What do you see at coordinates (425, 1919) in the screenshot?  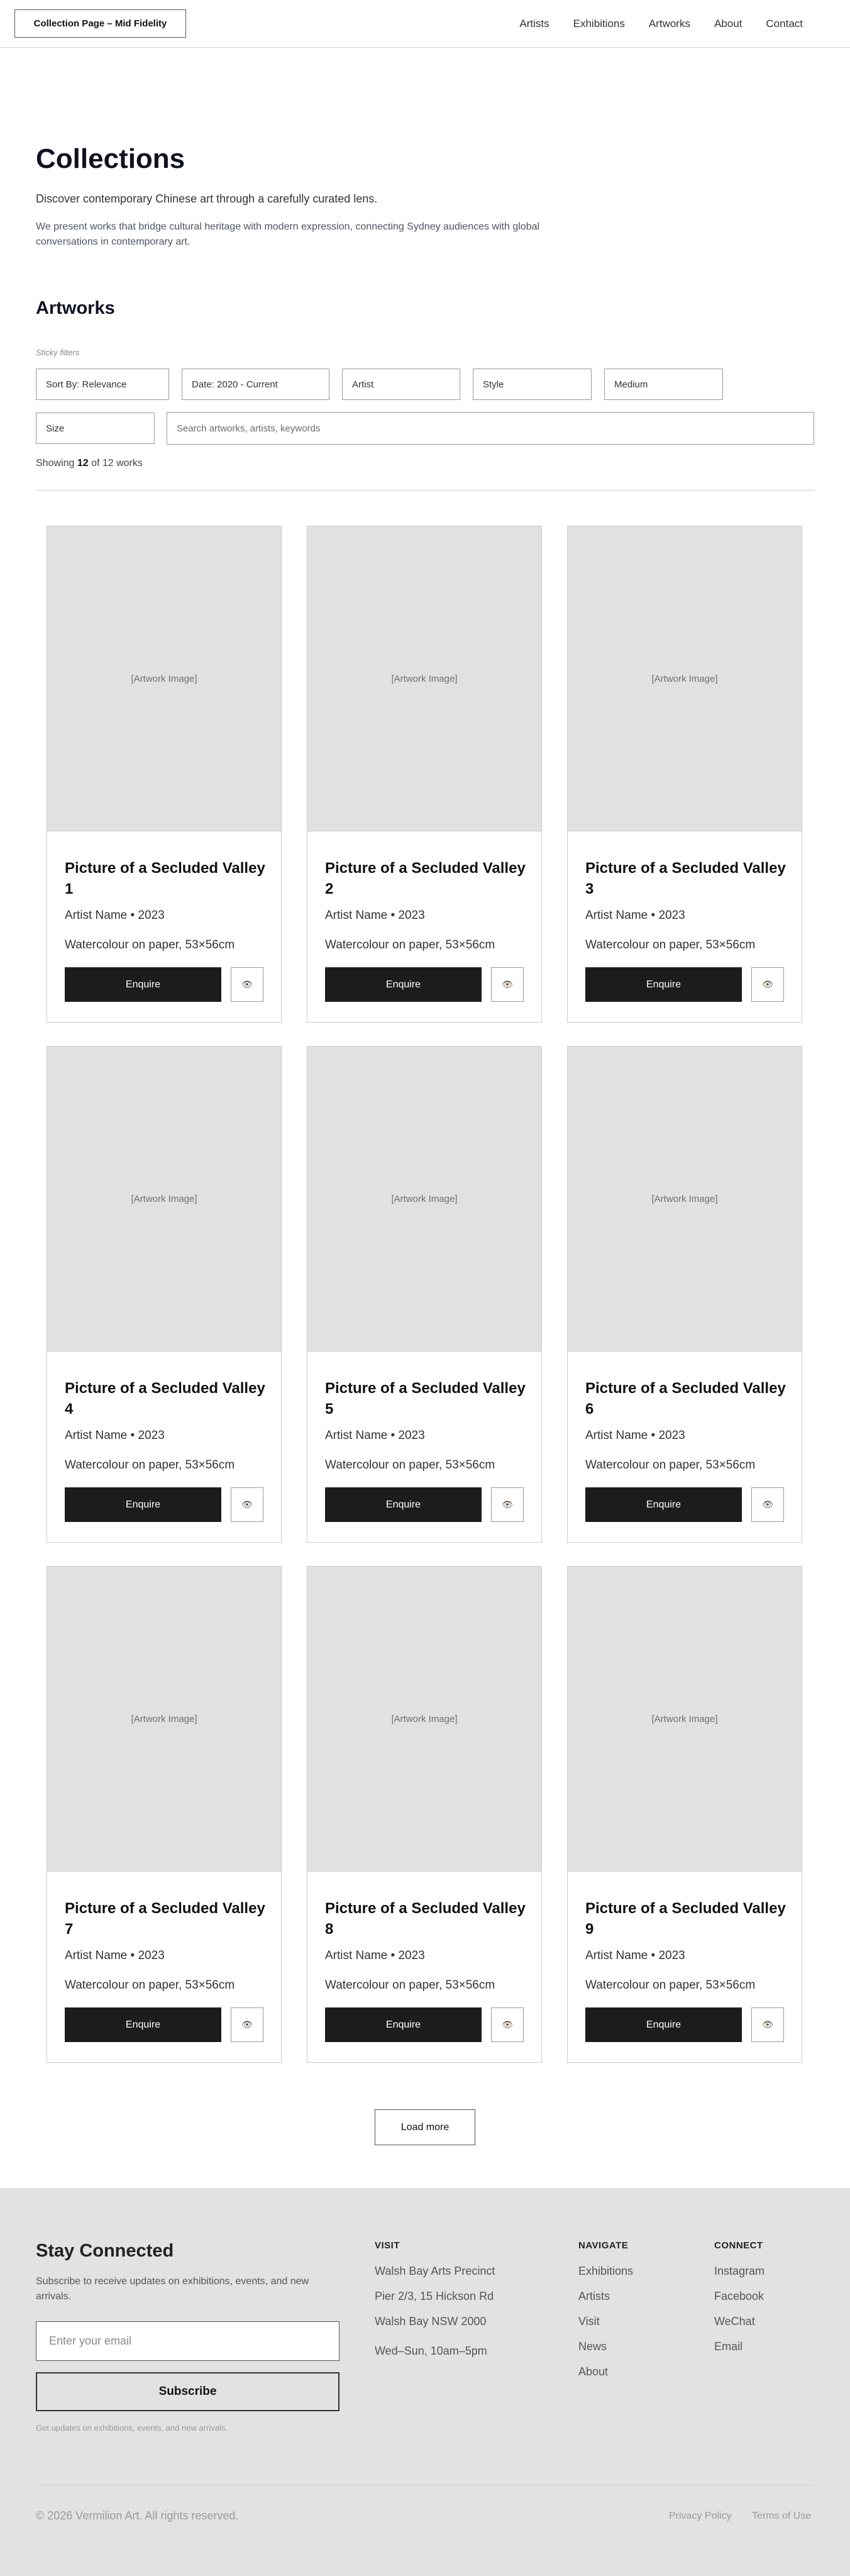 I see `artwork-title: Picture of a Secluded Valley 8` at bounding box center [425, 1919].